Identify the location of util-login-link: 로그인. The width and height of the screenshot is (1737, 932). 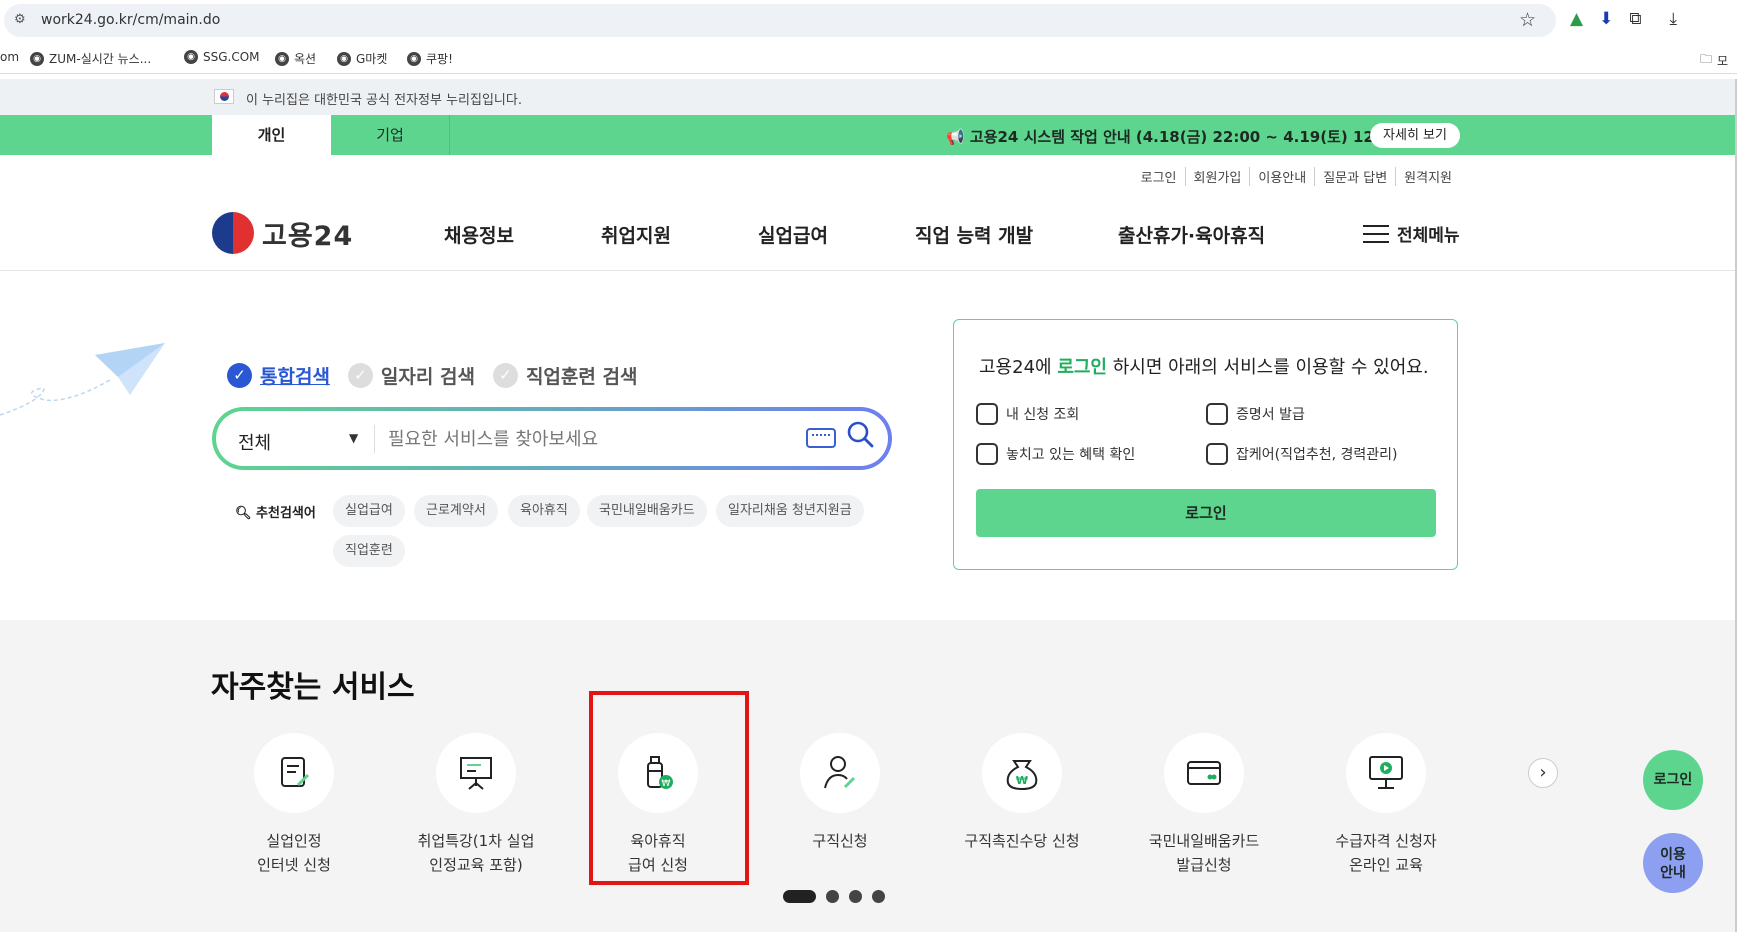
(1159, 176).